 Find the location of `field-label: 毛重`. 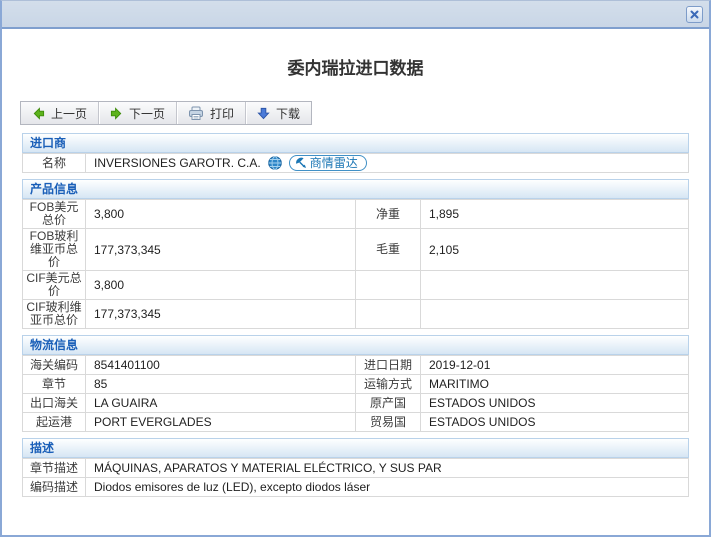

field-label: 毛重 is located at coordinates (388, 249).